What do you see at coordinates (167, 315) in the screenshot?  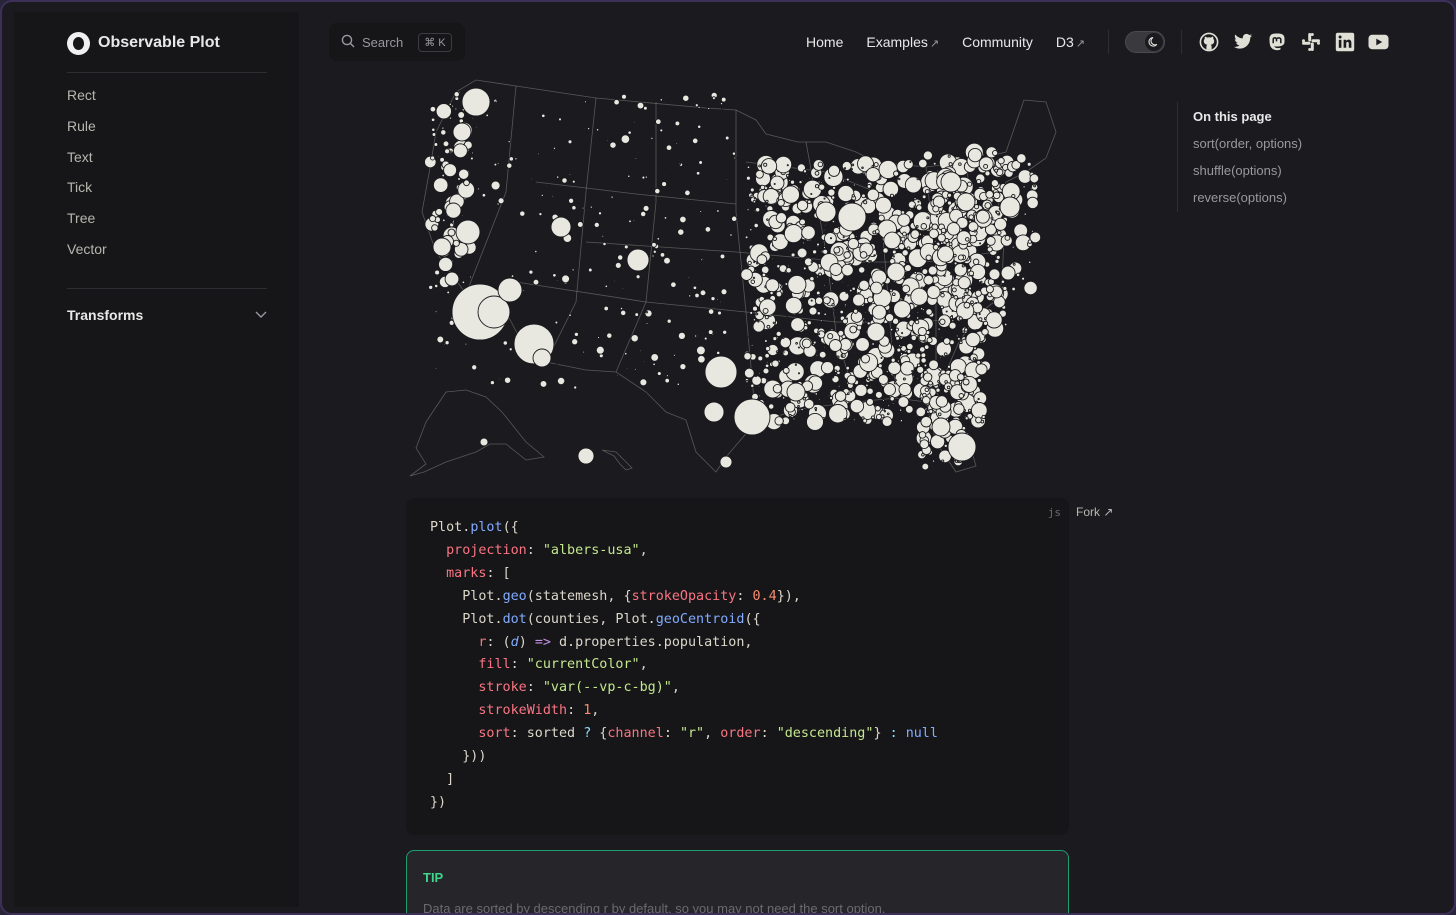 I see `transforms-section-toggle: Transforms` at bounding box center [167, 315].